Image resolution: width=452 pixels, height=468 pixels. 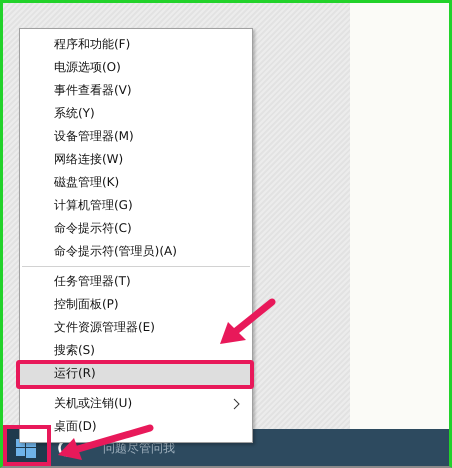 I want to click on menu-item: 系统(Y), so click(x=136, y=113).